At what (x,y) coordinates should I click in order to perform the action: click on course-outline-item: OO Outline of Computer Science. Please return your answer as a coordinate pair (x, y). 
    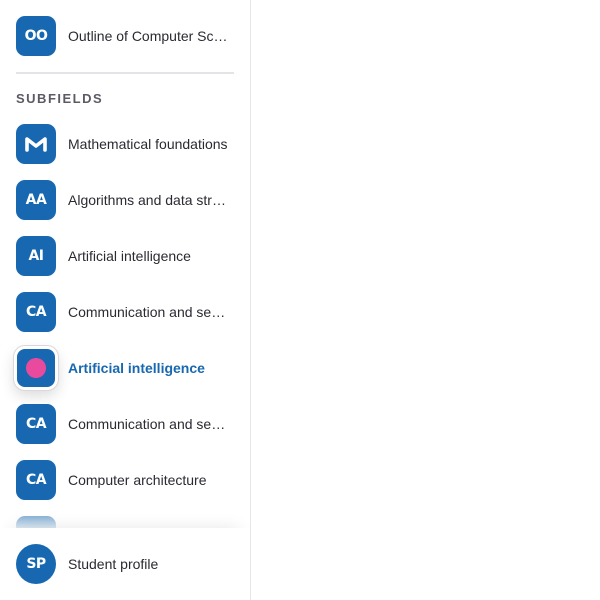
    Looking at the image, I should click on (125, 36).